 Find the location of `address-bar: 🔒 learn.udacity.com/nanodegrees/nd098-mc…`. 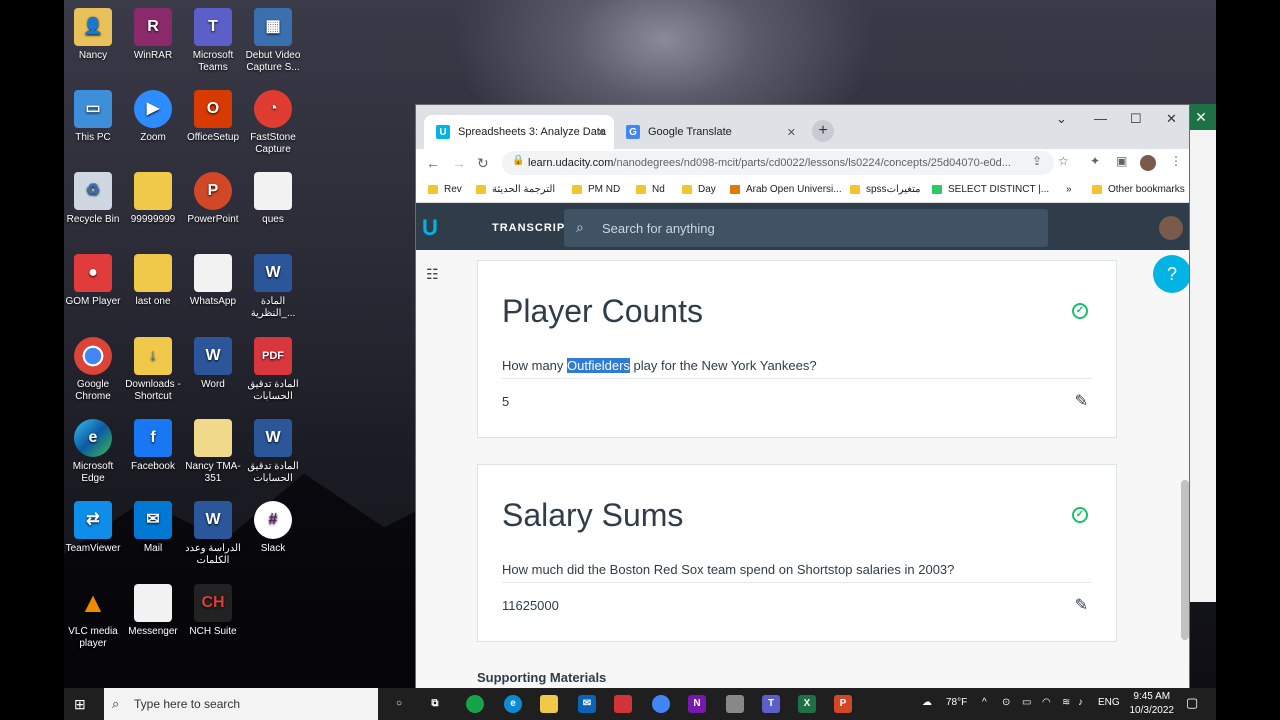

address-bar: 🔒 learn.udacity.com/nanodegrees/nd098-mc… is located at coordinates (778, 163).